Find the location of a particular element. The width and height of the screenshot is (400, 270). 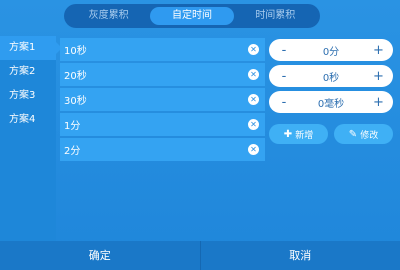

edit-button: ✎ 修改 is located at coordinates (363, 134).